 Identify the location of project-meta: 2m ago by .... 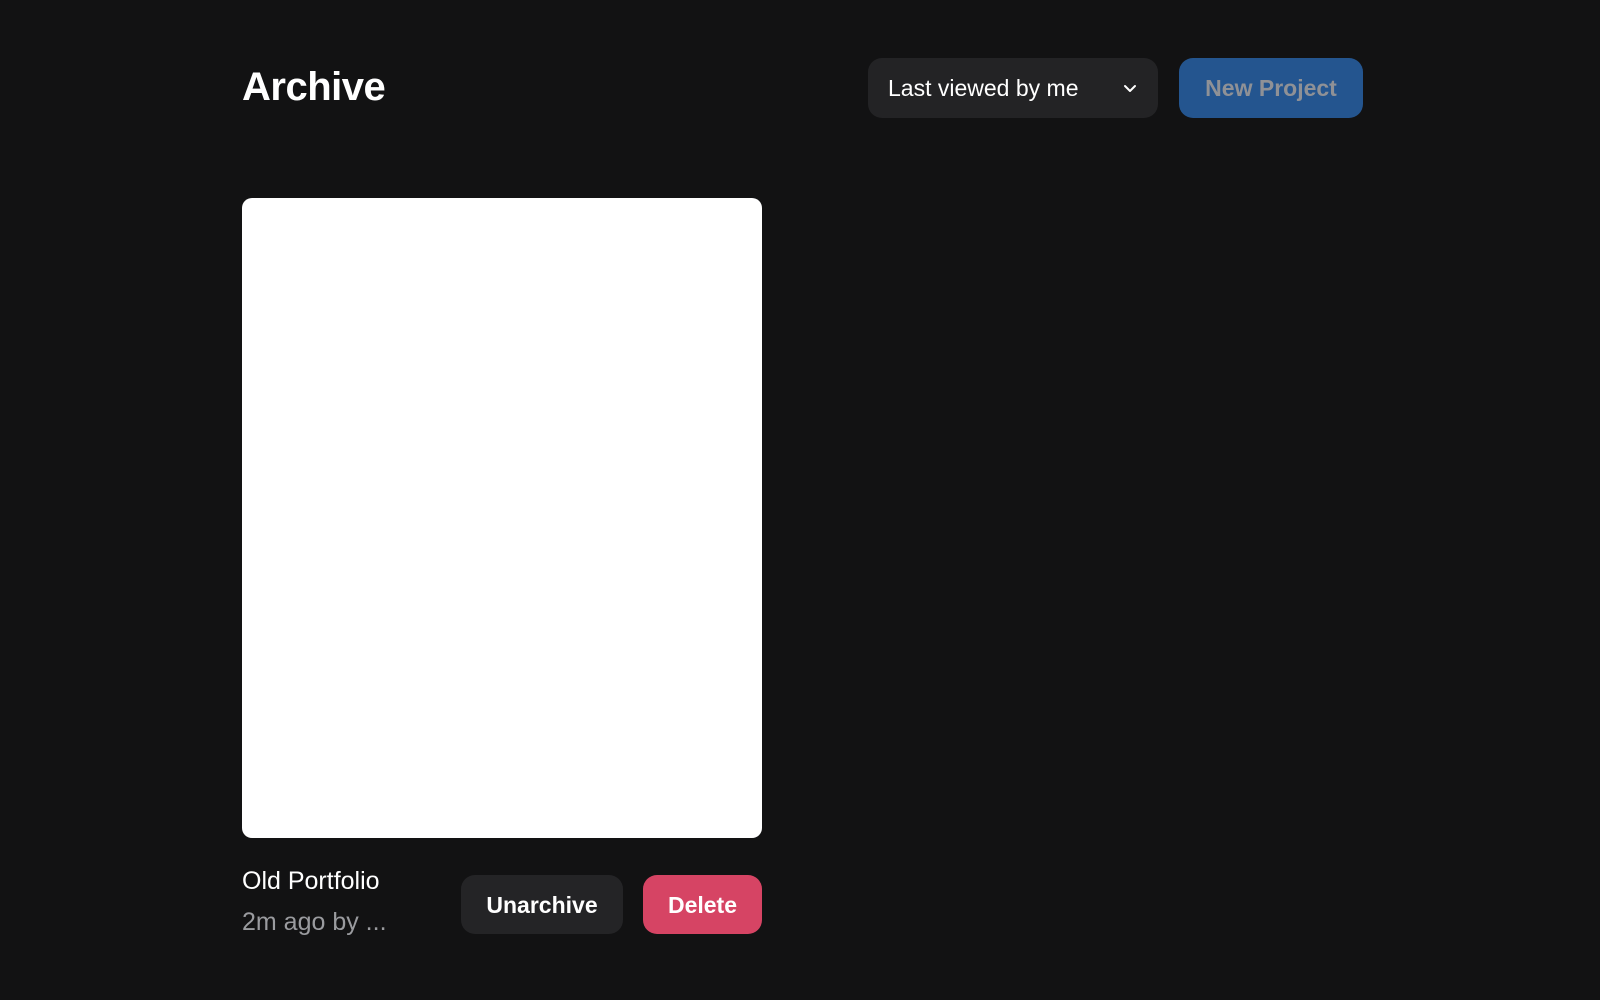
(314, 922).